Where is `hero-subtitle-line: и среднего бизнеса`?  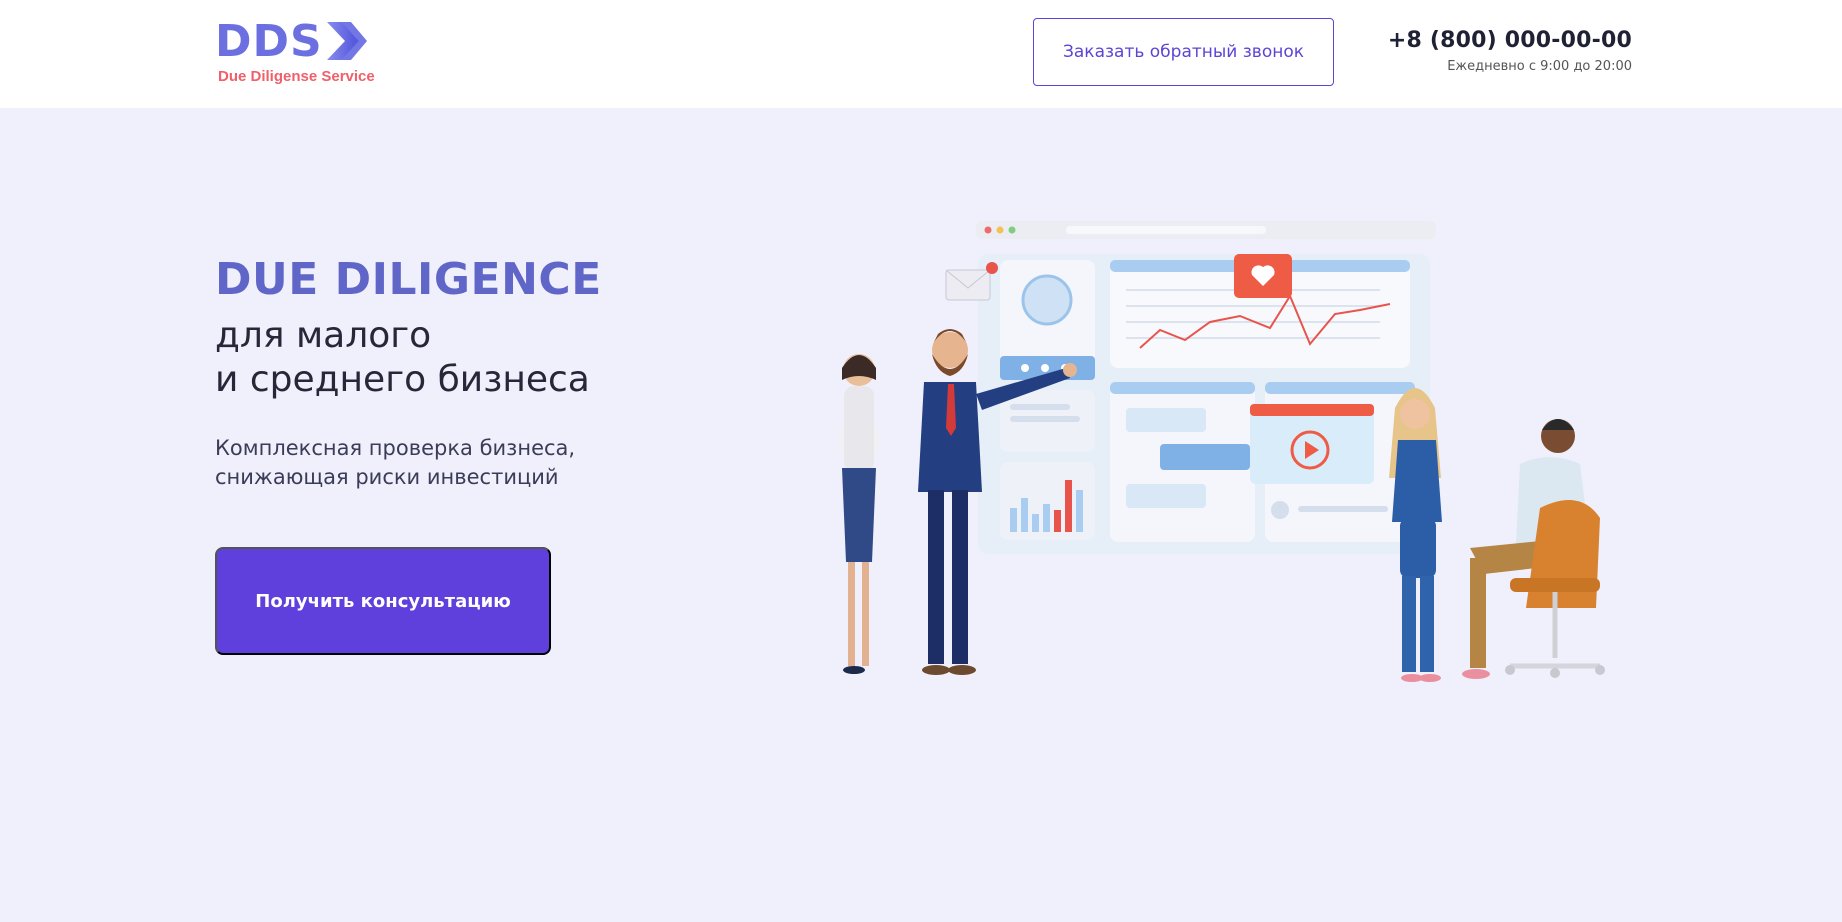
hero-subtitle-line: и среднего бизнеса is located at coordinates (402, 379).